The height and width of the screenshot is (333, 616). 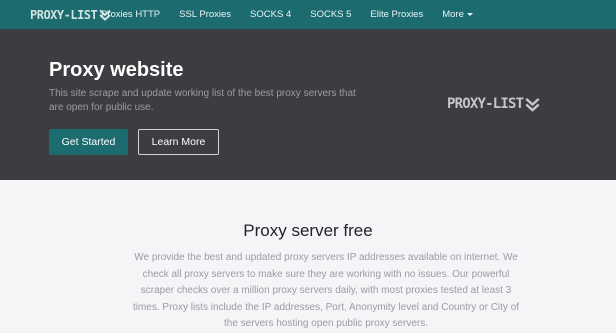 What do you see at coordinates (532, 104) in the screenshot?
I see `double-chevron-down-icon` at bounding box center [532, 104].